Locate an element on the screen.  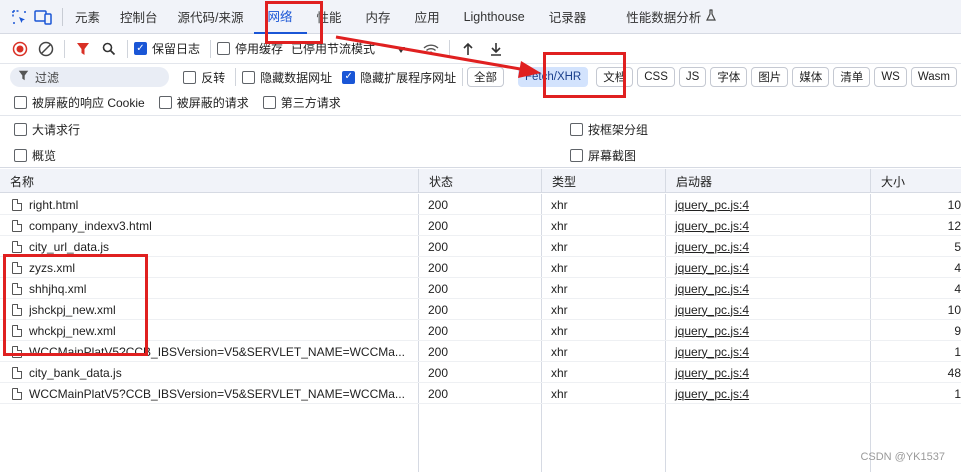
type-filter-media: 媒体 is located at coordinates (811, 77).